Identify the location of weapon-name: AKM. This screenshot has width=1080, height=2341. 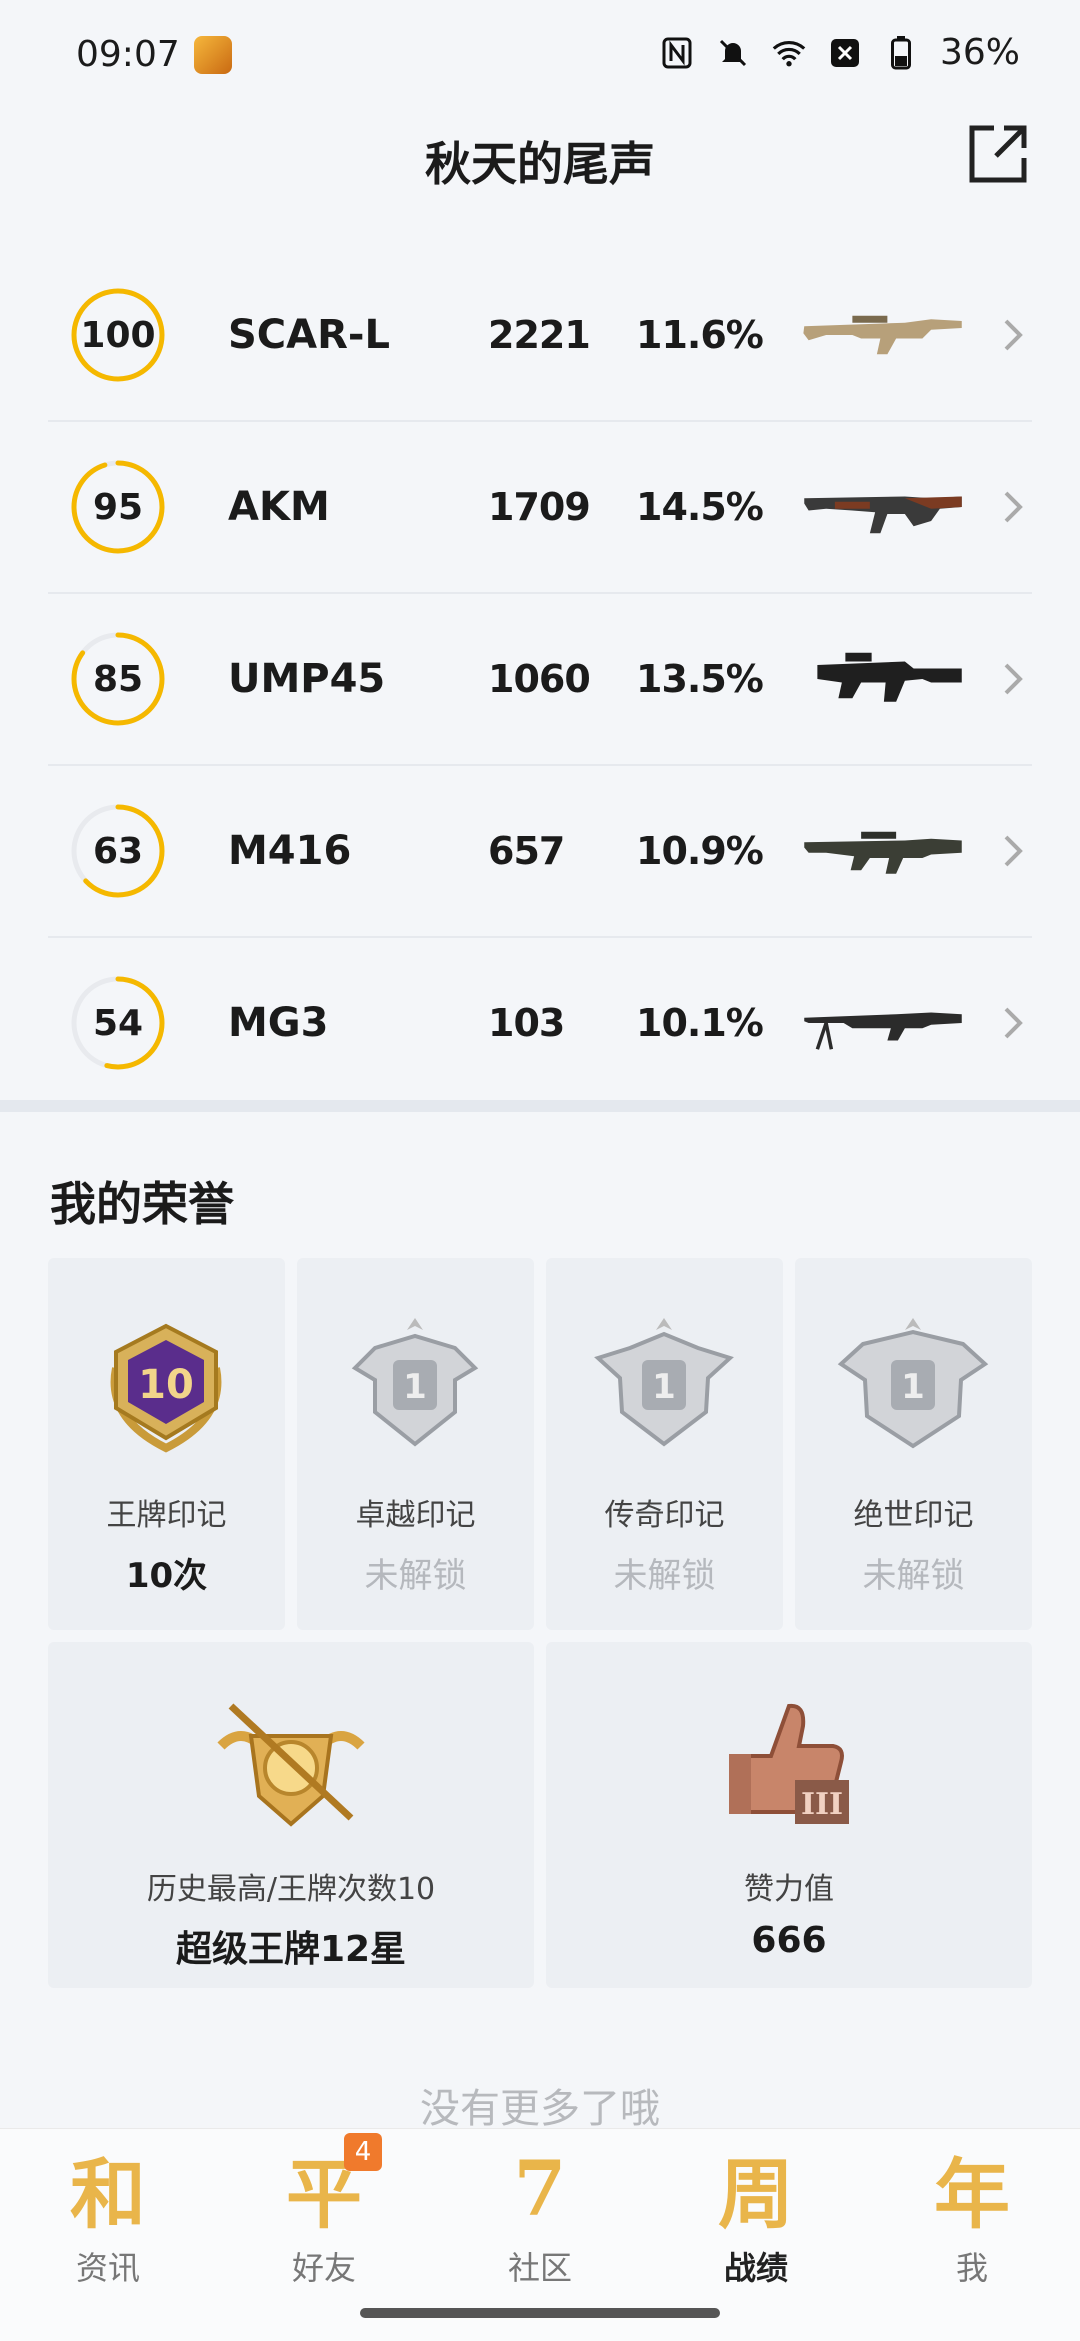
(279, 507).